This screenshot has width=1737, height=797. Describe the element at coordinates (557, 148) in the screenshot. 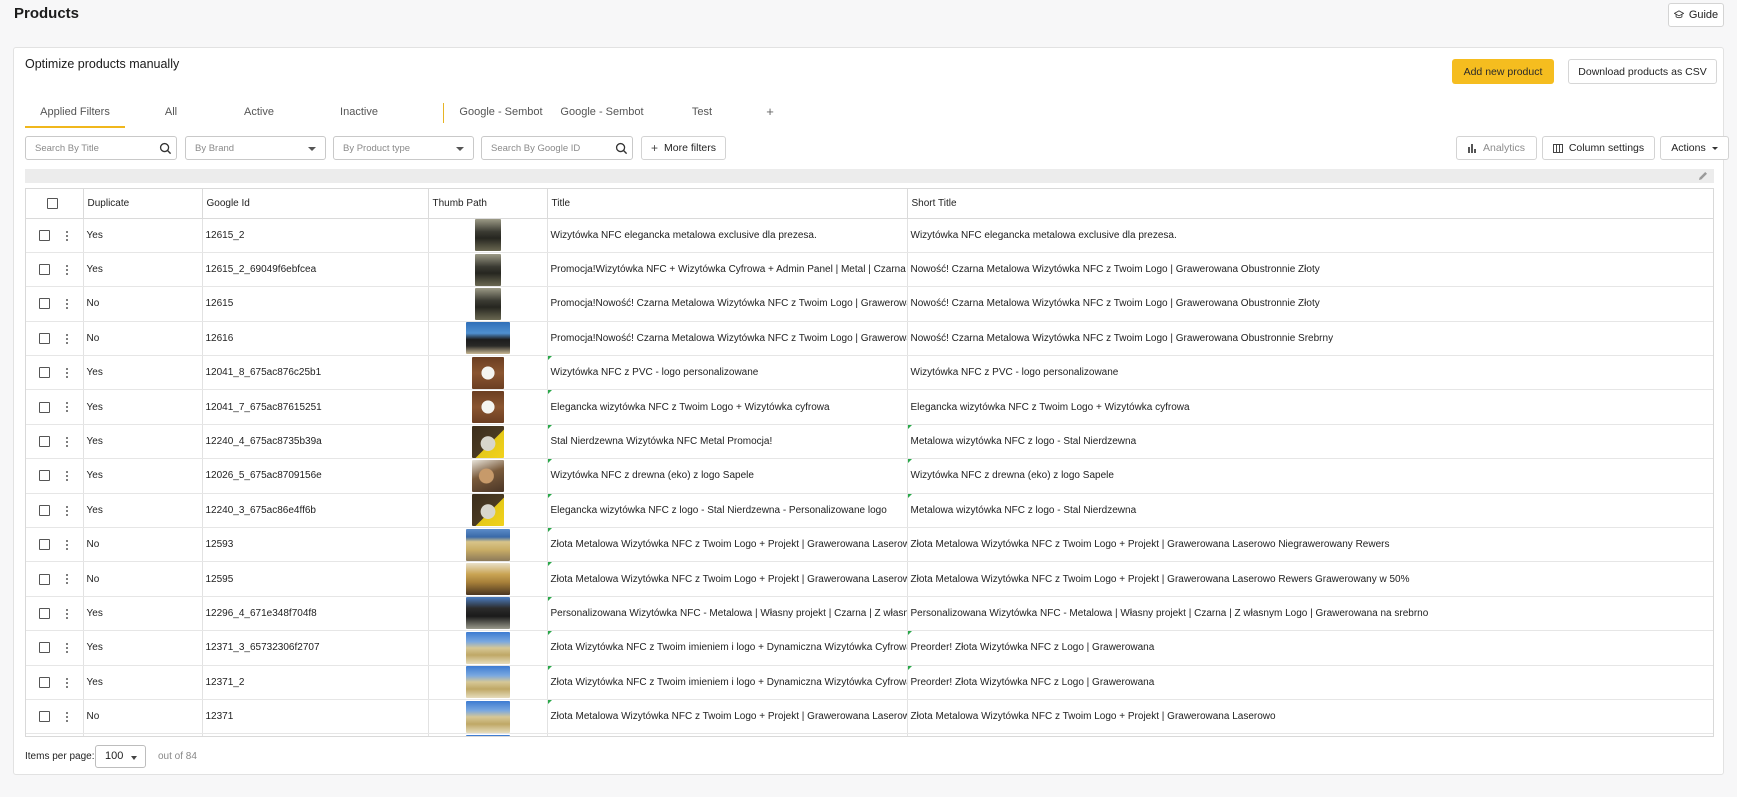

I see `search-google-id-input: Search By Google ID` at that location.